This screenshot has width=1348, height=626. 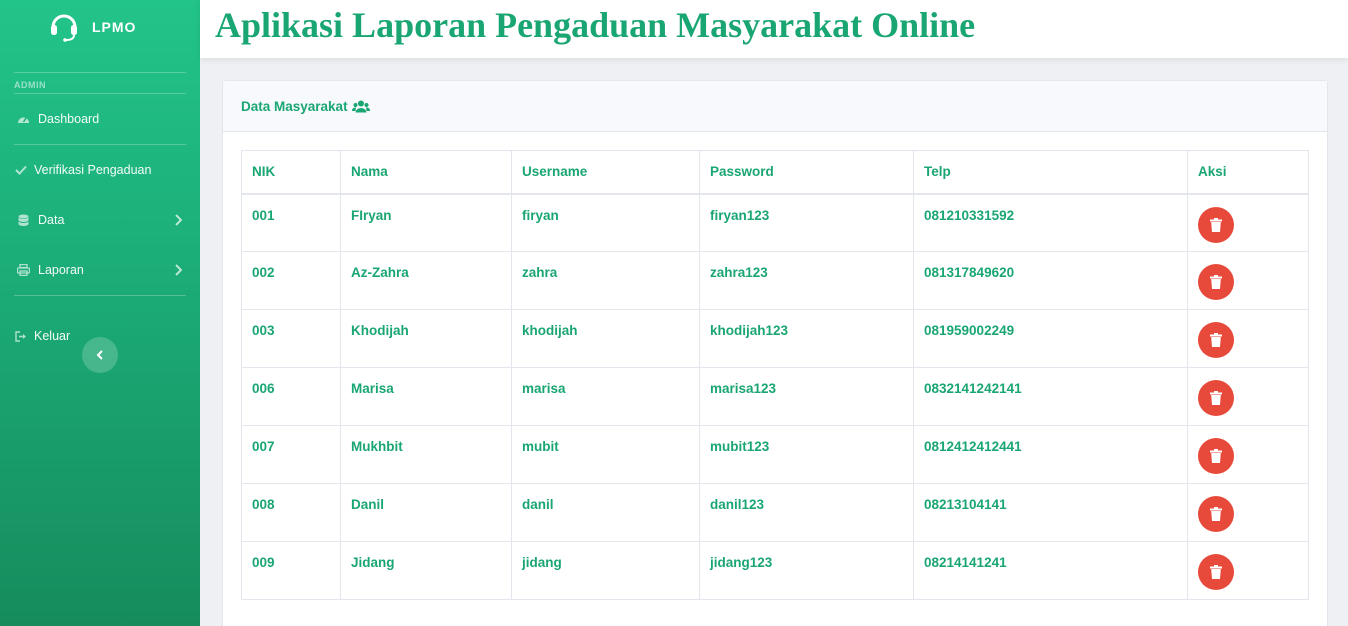 I want to click on cell-username: khodijah, so click(x=605, y=338).